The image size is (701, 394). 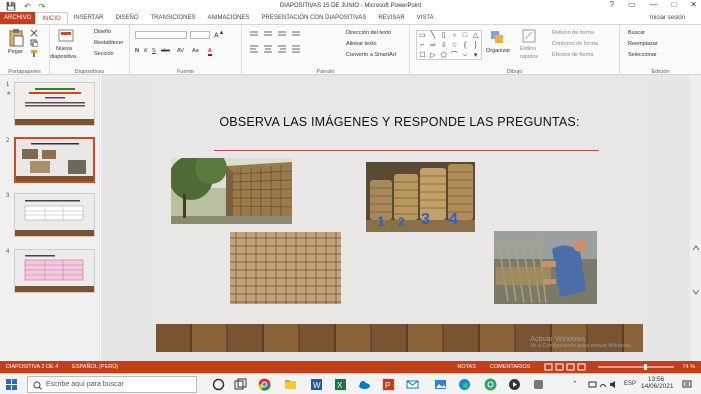 I want to click on shape-item: ☐, so click(x=422, y=56).